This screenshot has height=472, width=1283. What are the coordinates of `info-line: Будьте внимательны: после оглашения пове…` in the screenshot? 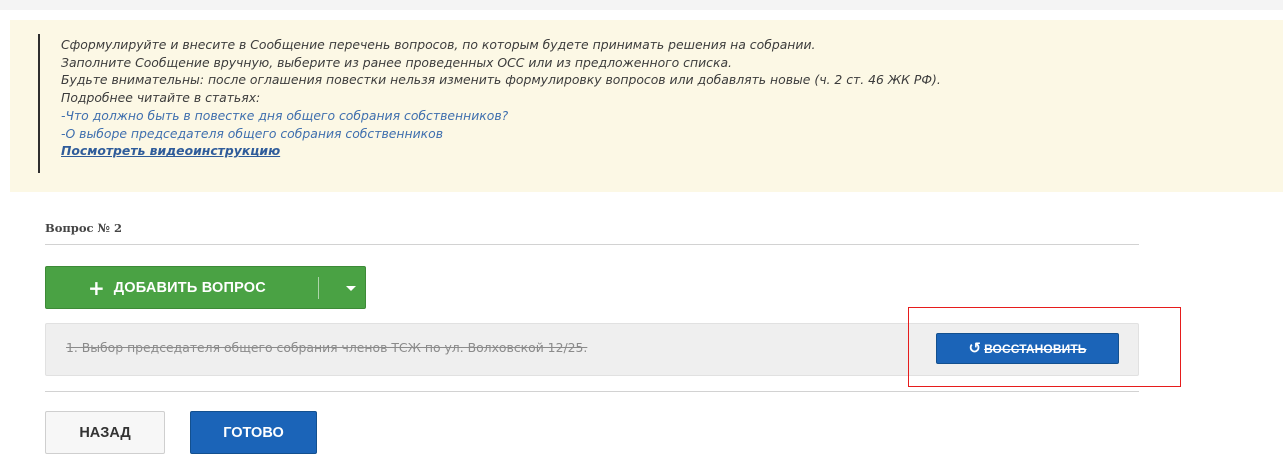 It's located at (501, 80).